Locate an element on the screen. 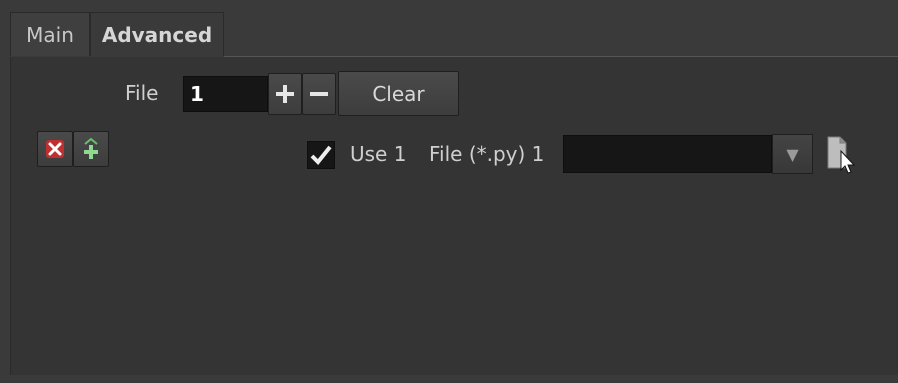  checkmark-icon is located at coordinates (321, 155).